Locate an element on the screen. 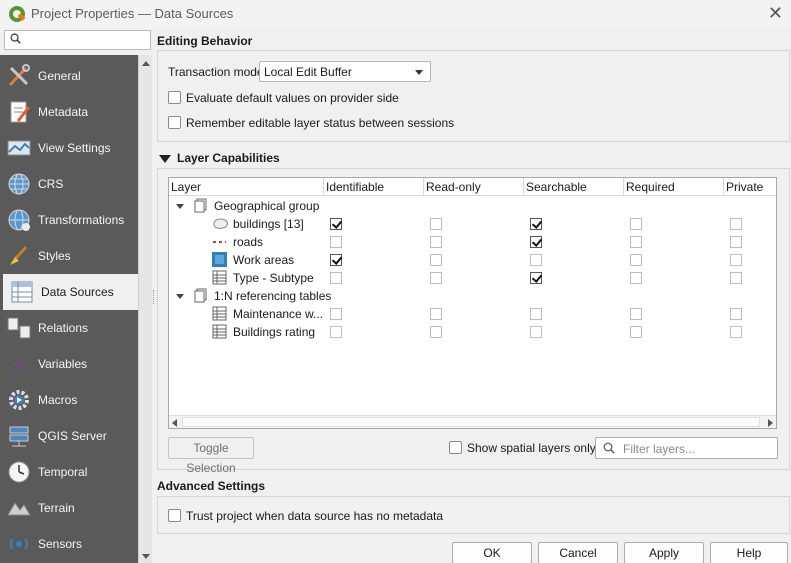  group-row: Geographical group is located at coordinates (472, 206).